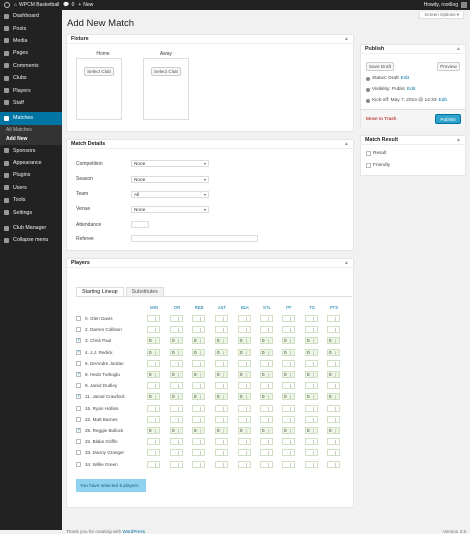 This screenshot has width=470, height=534. I want to click on column-header-reb: REB, so click(199, 307).